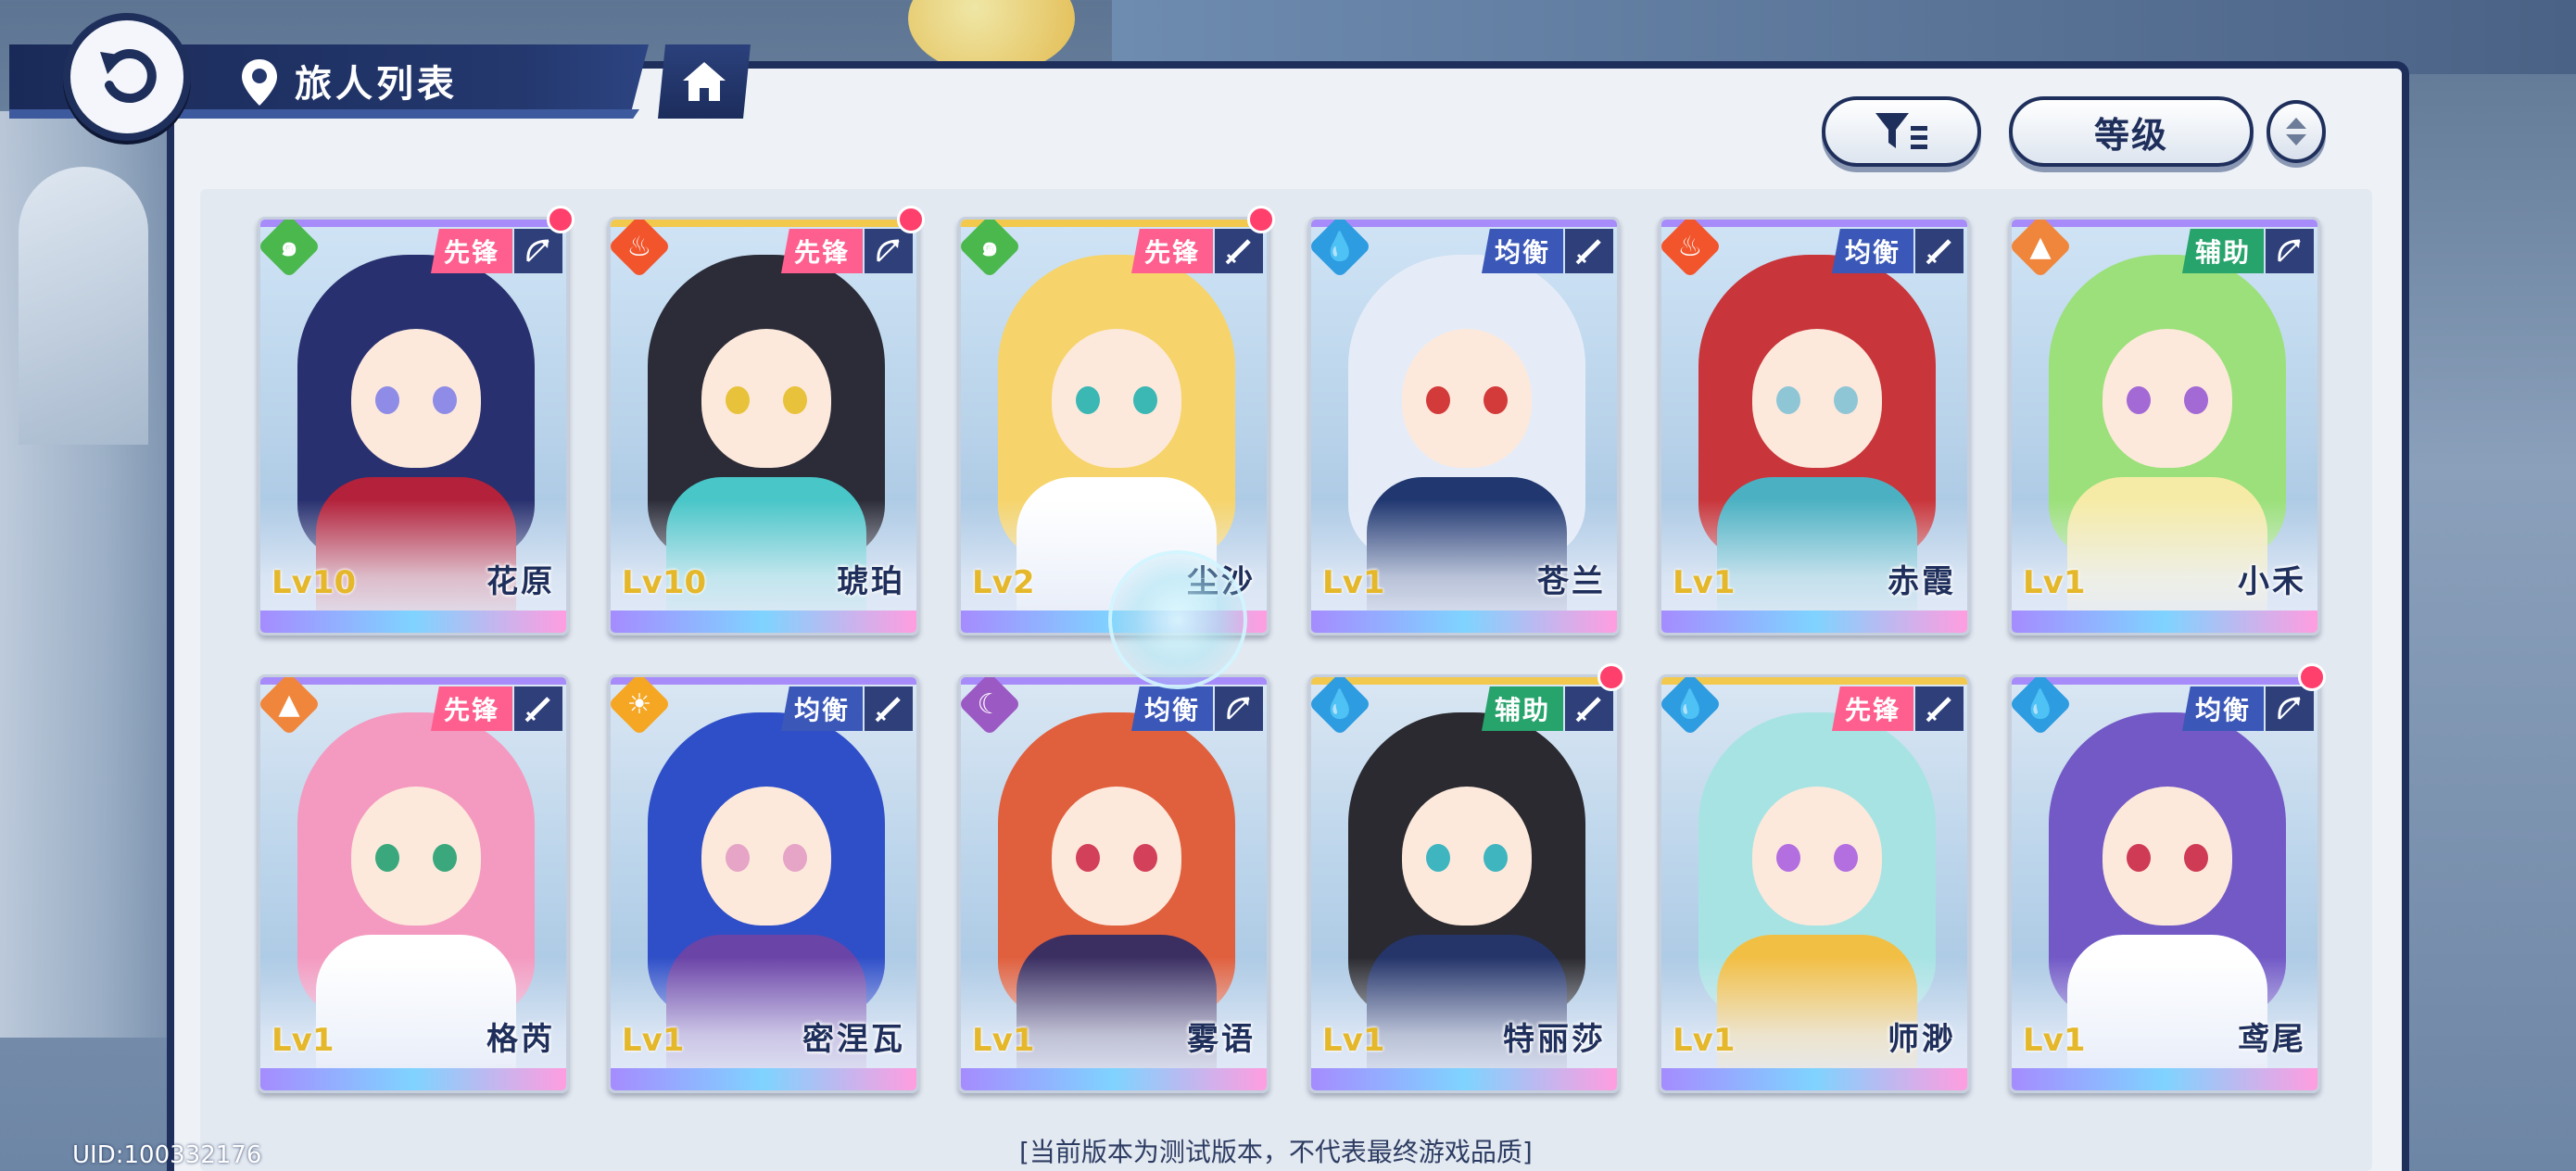 The width and height of the screenshot is (2576, 1171). I want to click on uid-label: UID:100332176, so click(167, 1155).